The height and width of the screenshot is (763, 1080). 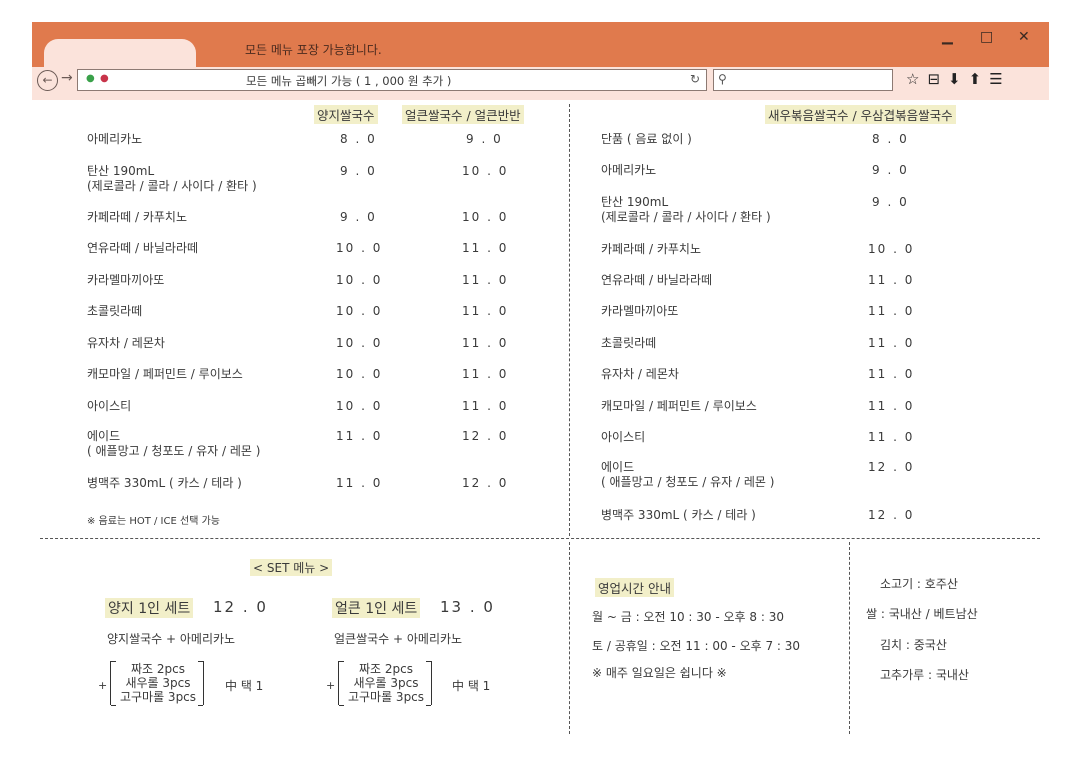 I want to click on menu-icon: ☰, so click(x=999, y=79).